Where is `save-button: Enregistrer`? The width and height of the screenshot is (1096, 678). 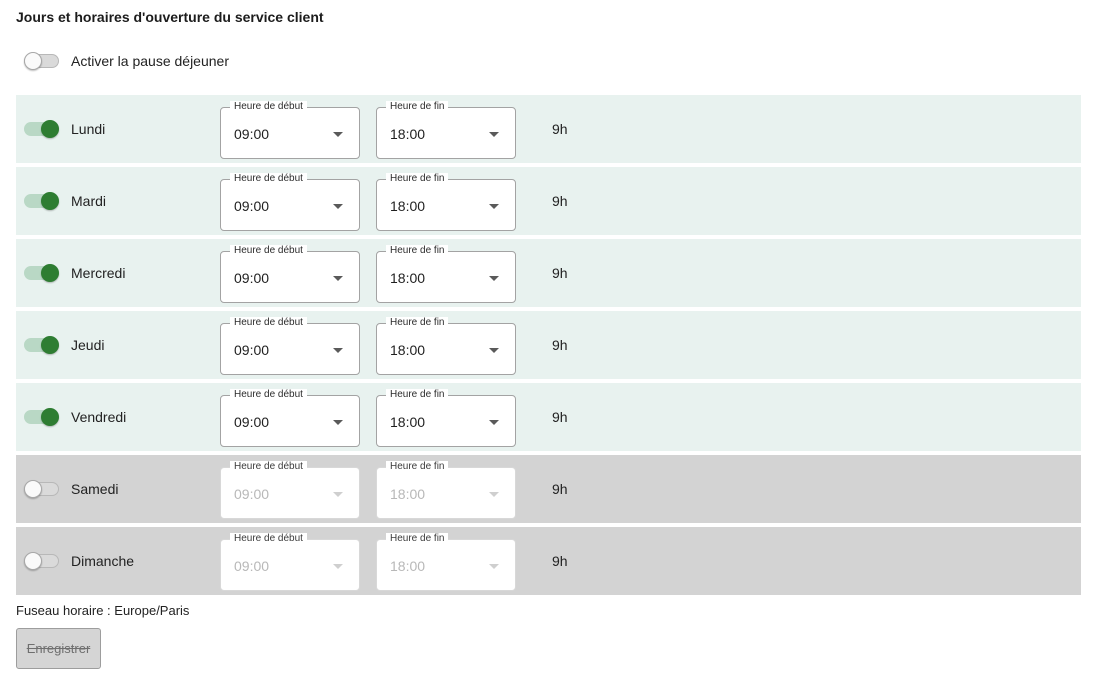
save-button: Enregistrer is located at coordinates (58, 648).